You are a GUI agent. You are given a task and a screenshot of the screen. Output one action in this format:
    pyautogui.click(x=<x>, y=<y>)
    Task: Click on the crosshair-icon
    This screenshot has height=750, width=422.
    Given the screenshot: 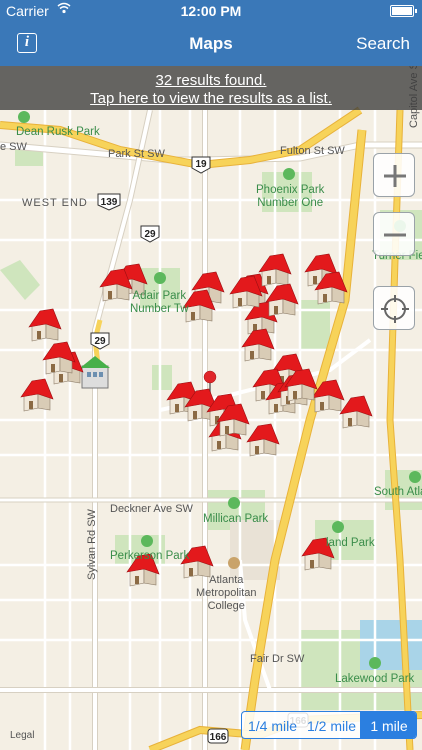 What is the action you would take?
    pyautogui.click(x=395, y=309)
    